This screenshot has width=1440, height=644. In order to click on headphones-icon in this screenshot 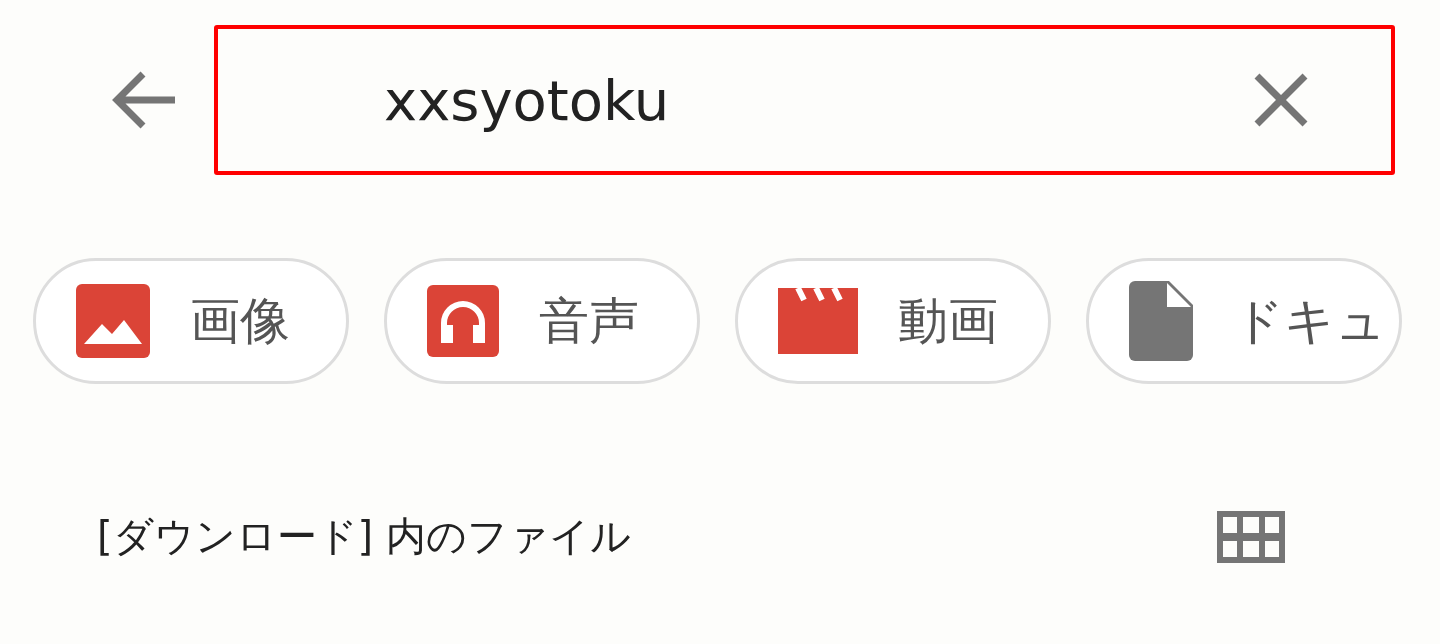, I will do `click(463, 321)`.